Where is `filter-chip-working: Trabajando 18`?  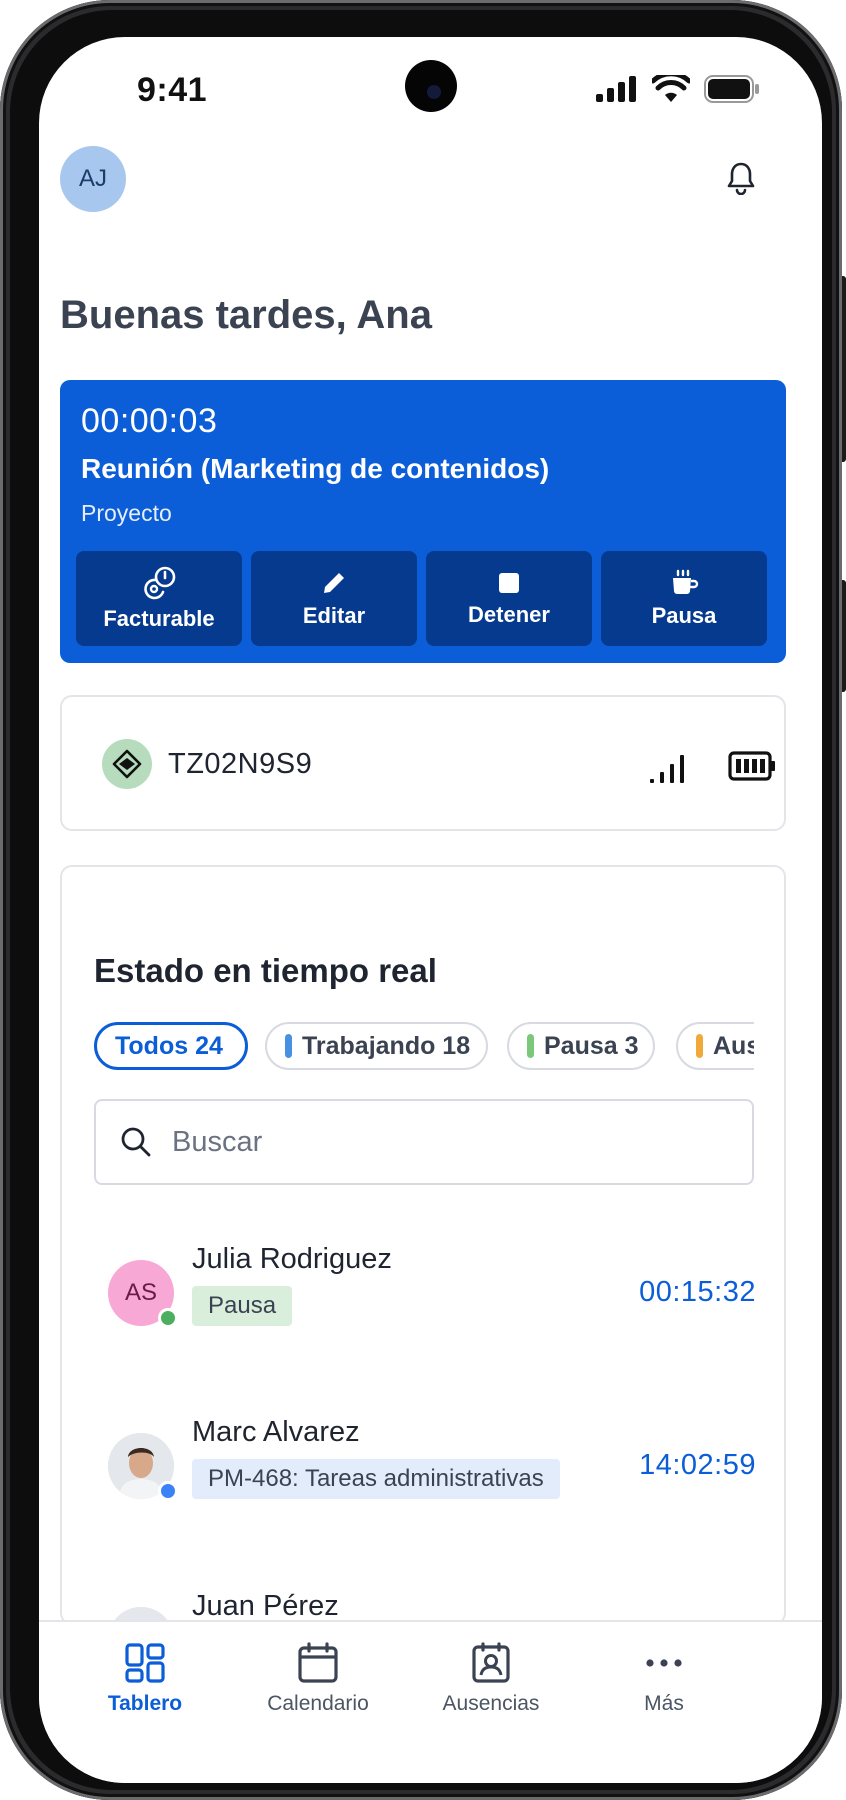
filter-chip-working: Trabajando 18 is located at coordinates (376, 1046).